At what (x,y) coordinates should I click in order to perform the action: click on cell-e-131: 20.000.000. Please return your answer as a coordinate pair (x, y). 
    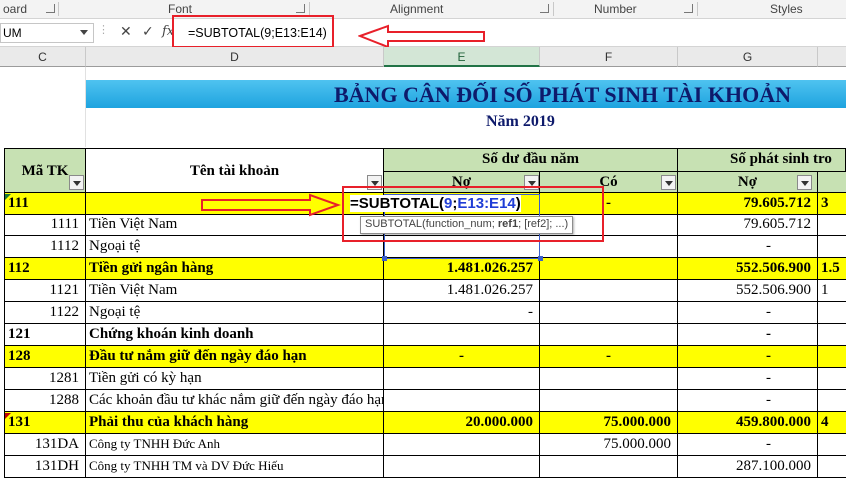
    Looking at the image, I should click on (462, 423).